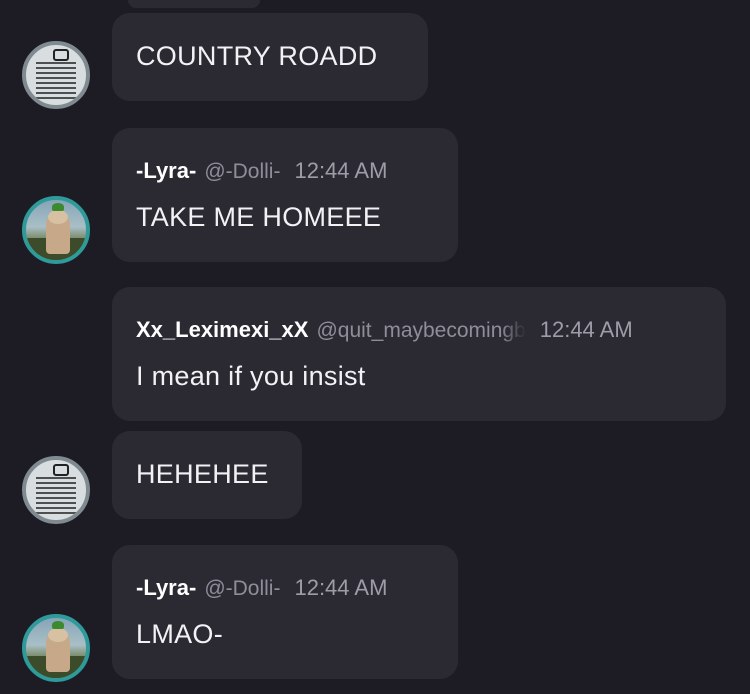  I want to click on message-bubble: HEHEHEE, so click(207, 475).